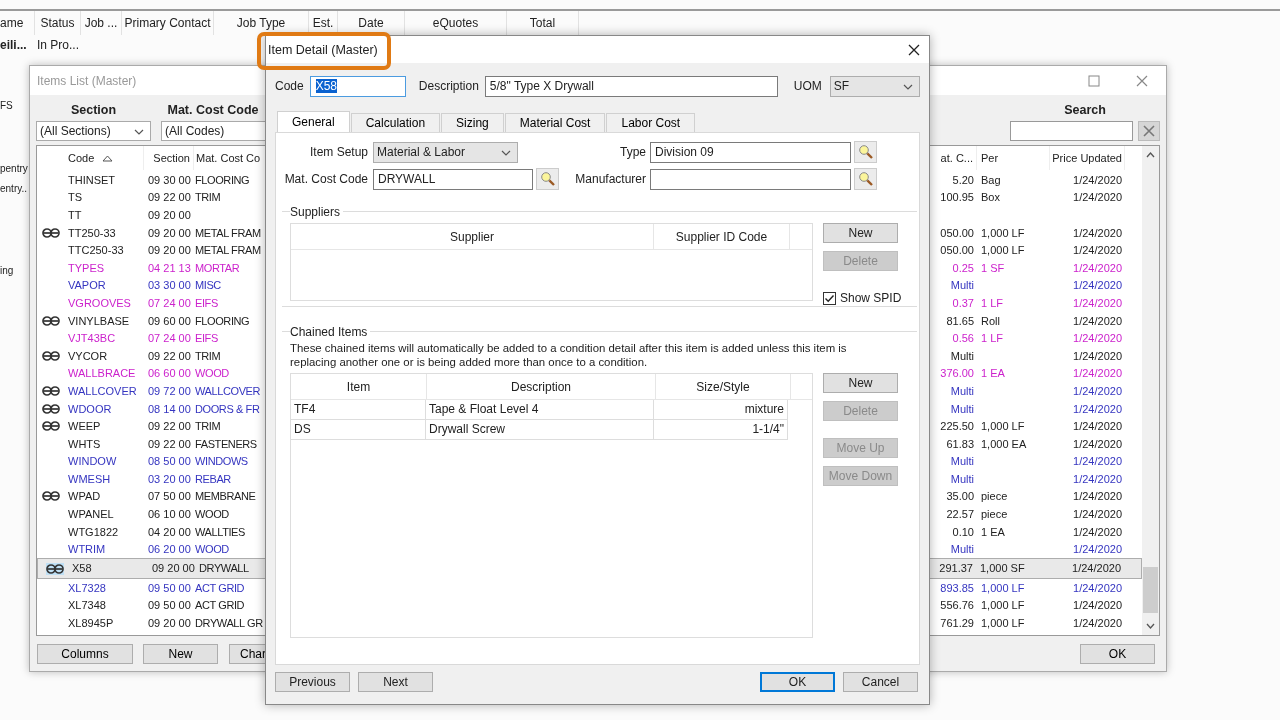 The height and width of the screenshot is (720, 1280). Describe the element at coordinates (963, 179) in the screenshot. I see `table-cell: 5.20` at that location.